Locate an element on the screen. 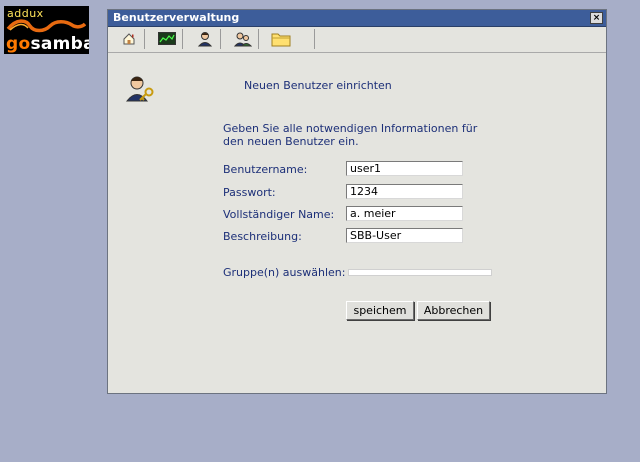  addux-gosamba-logo: addux gosamba is located at coordinates (46, 30).